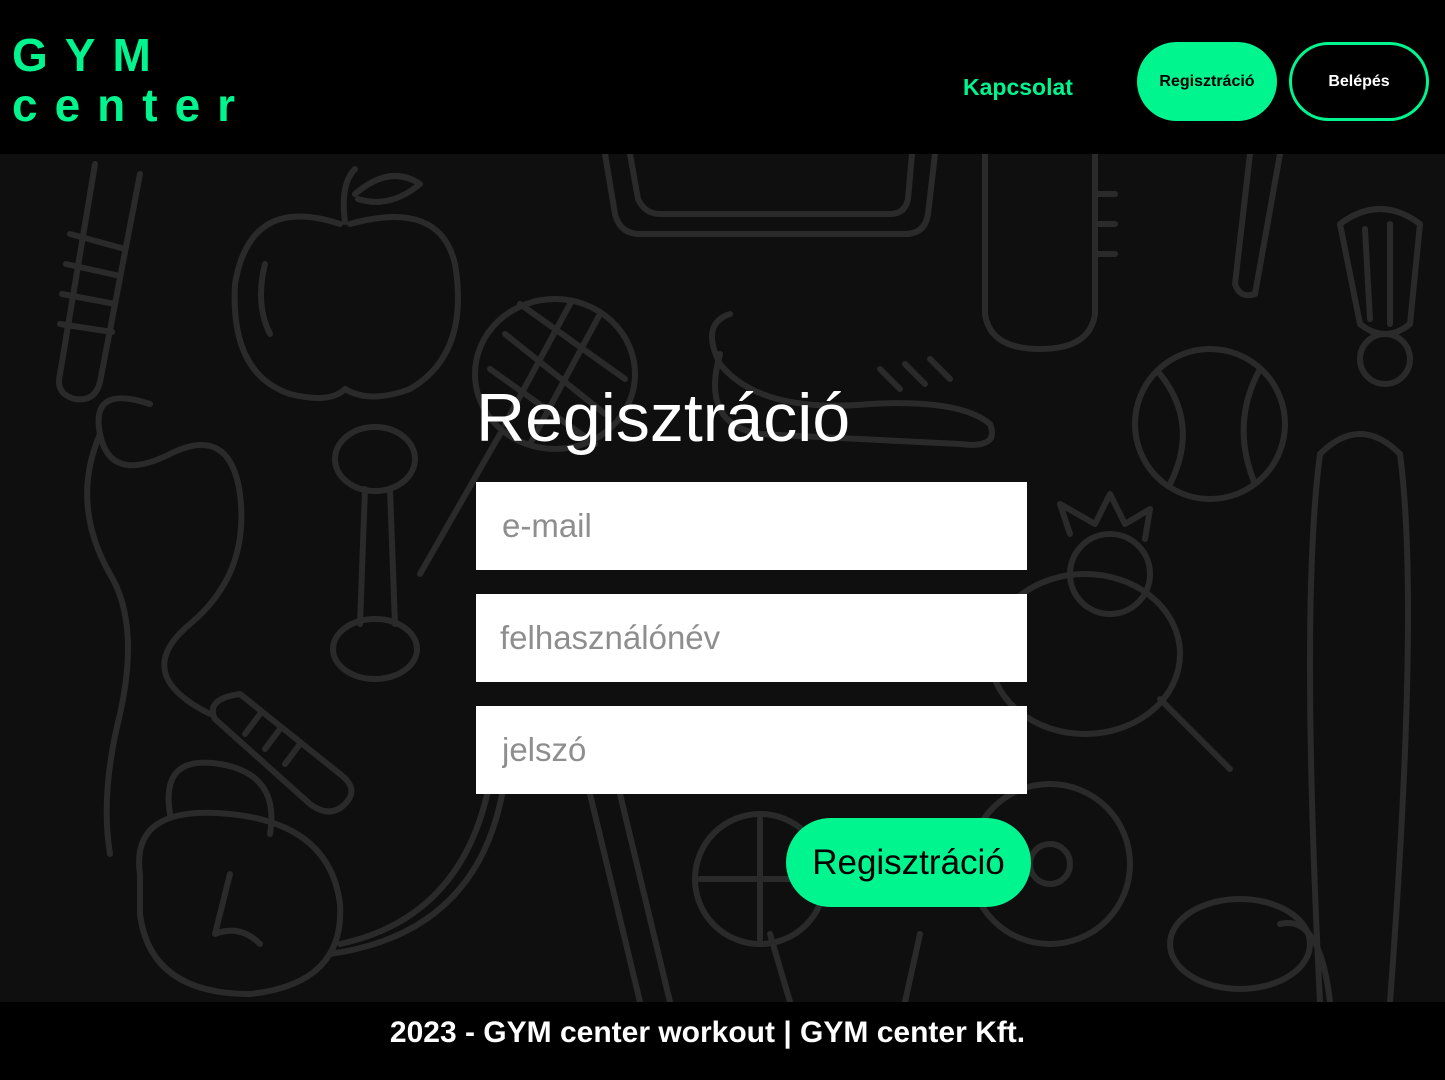  I want to click on dumbbell-icon, so click(375, 553).